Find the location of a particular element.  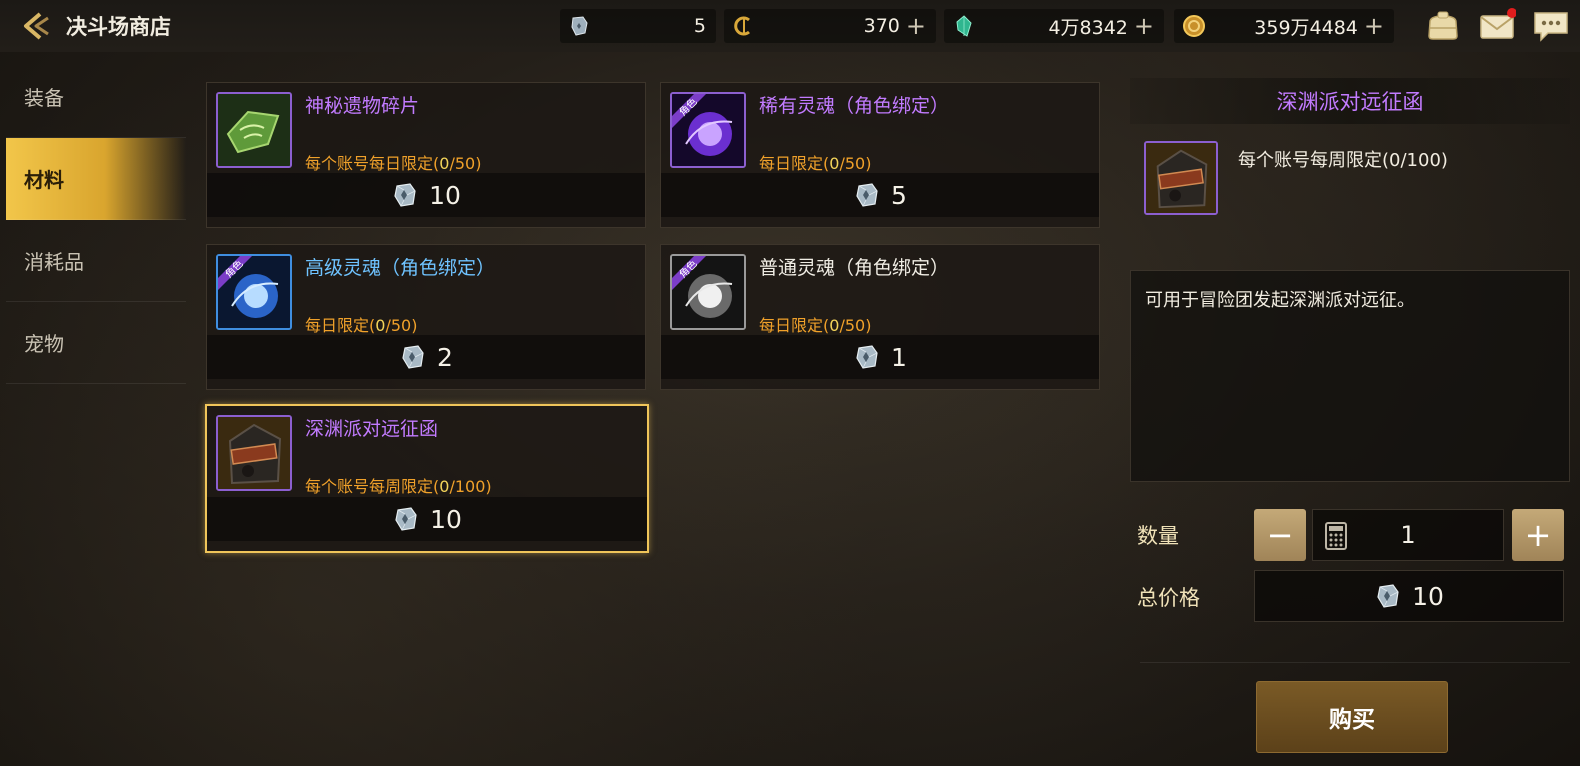

shop-item-card: 角色 高级灵魂（角色绑定） 每日限定(0/50) 2 is located at coordinates (426, 317).